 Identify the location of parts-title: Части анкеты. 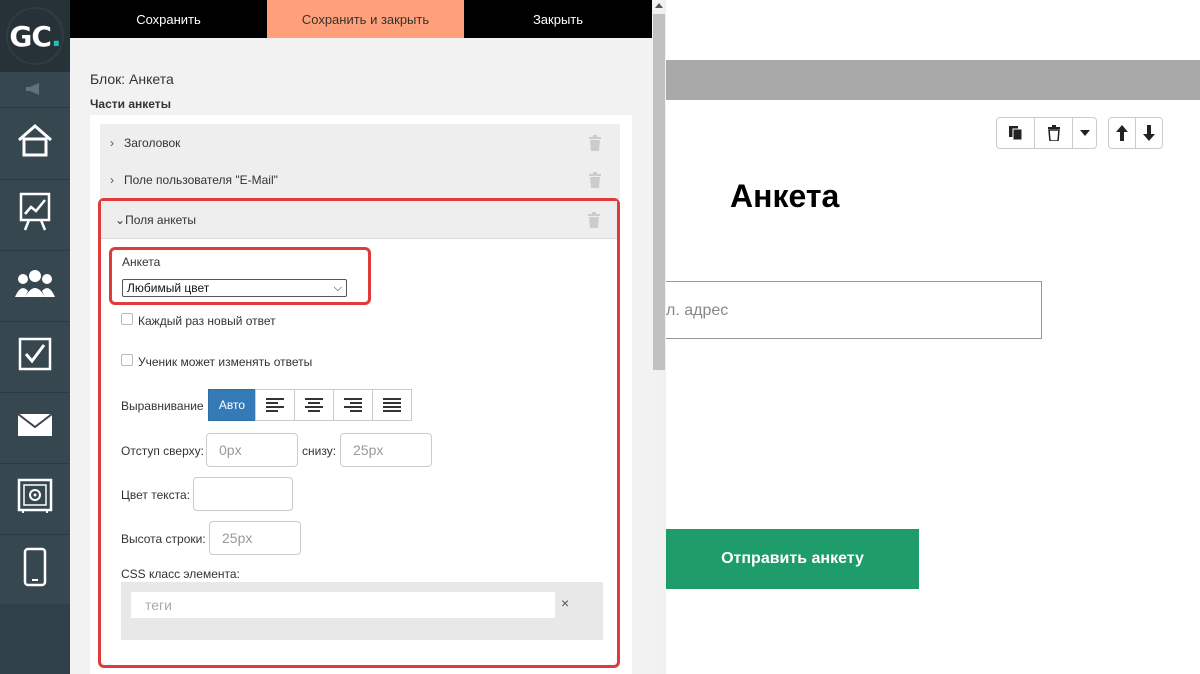
(130, 104).